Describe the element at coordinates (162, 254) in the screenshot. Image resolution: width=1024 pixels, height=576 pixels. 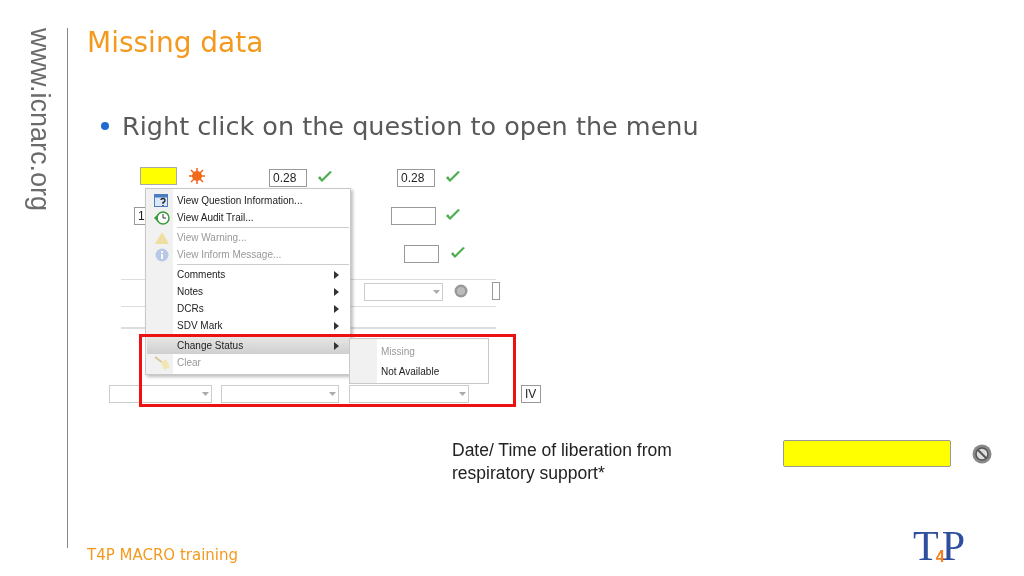
I see `info-icon` at that location.